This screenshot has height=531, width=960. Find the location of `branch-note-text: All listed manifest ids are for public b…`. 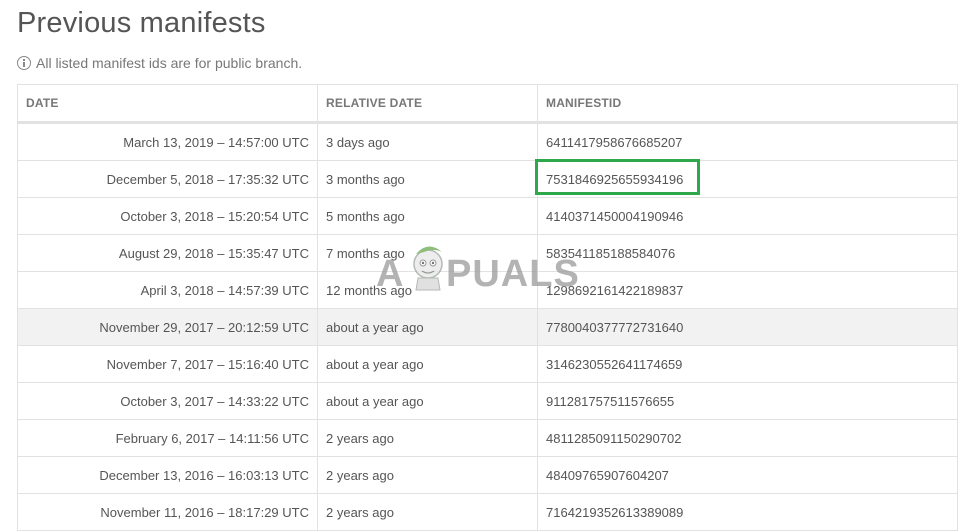

branch-note-text: All listed manifest ids are for public b… is located at coordinates (169, 63).